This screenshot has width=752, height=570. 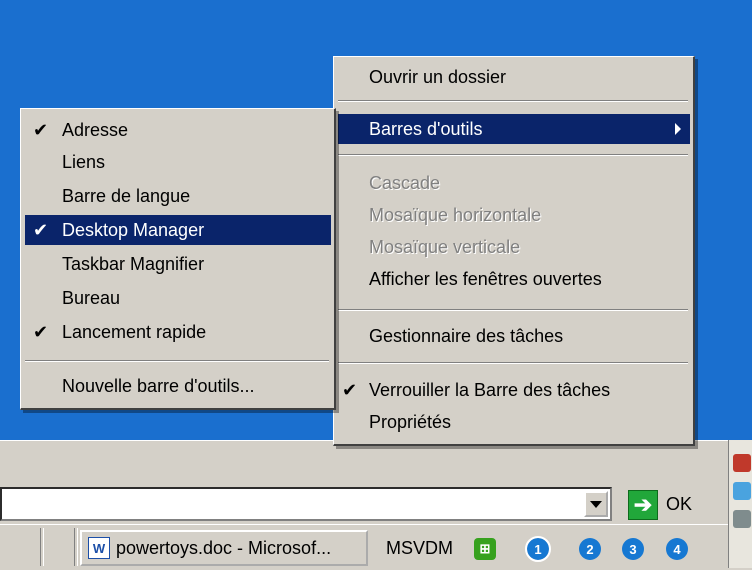 I want to click on submenu-item-desktop-manager: ✔ Desktop Manager, so click(x=178, y=230).